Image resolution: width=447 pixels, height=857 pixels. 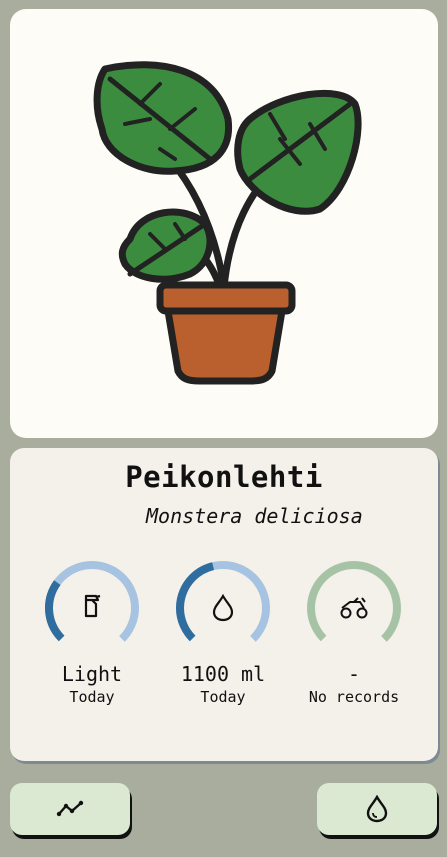 I want to click on stat-light: Light Today, so click(x=92, y=632).